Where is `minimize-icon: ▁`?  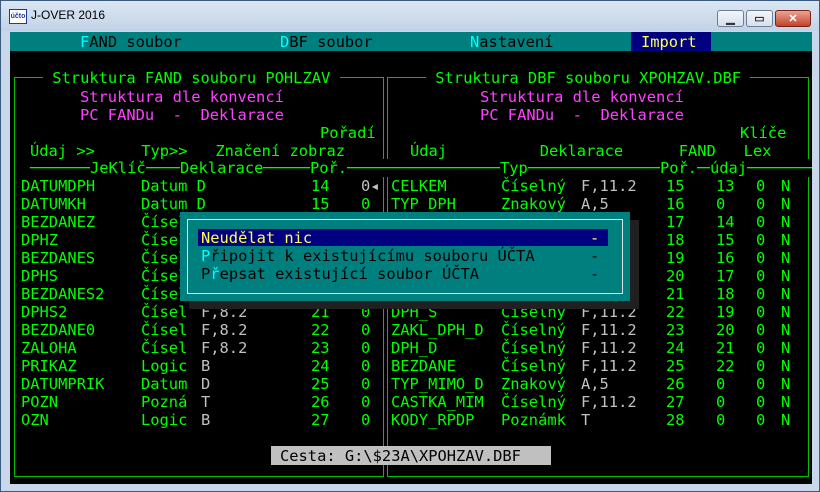 minimize-icon: ▁ is located at coordinates (730, 19).